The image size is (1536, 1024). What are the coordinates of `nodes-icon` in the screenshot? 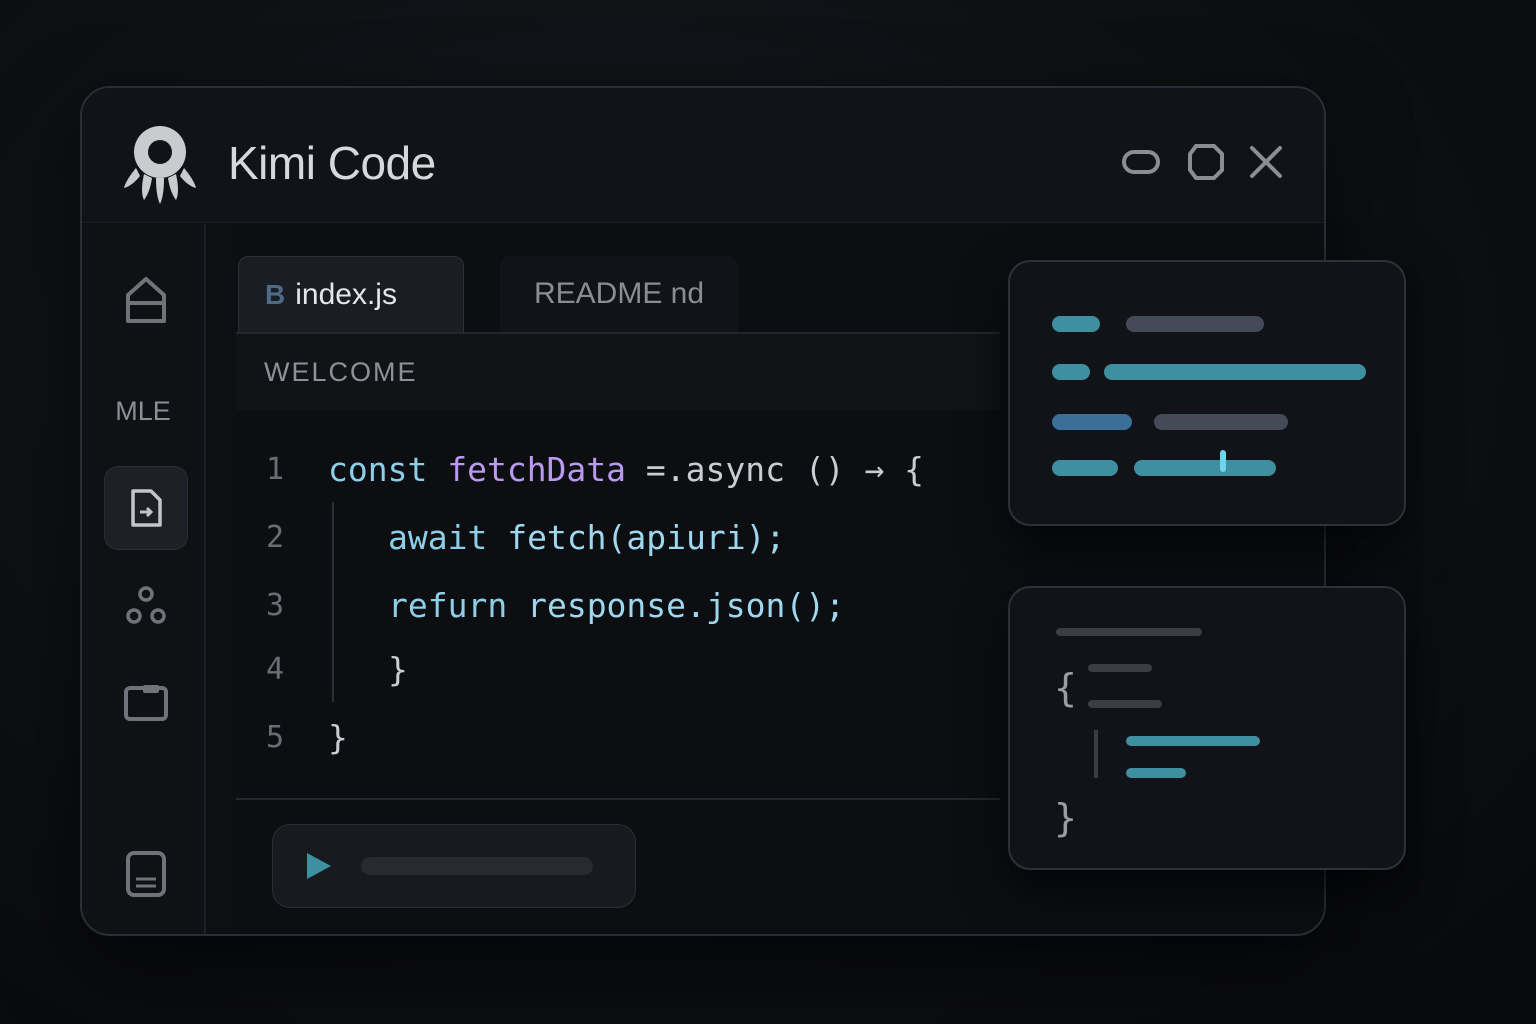 It's located at (146, 605).